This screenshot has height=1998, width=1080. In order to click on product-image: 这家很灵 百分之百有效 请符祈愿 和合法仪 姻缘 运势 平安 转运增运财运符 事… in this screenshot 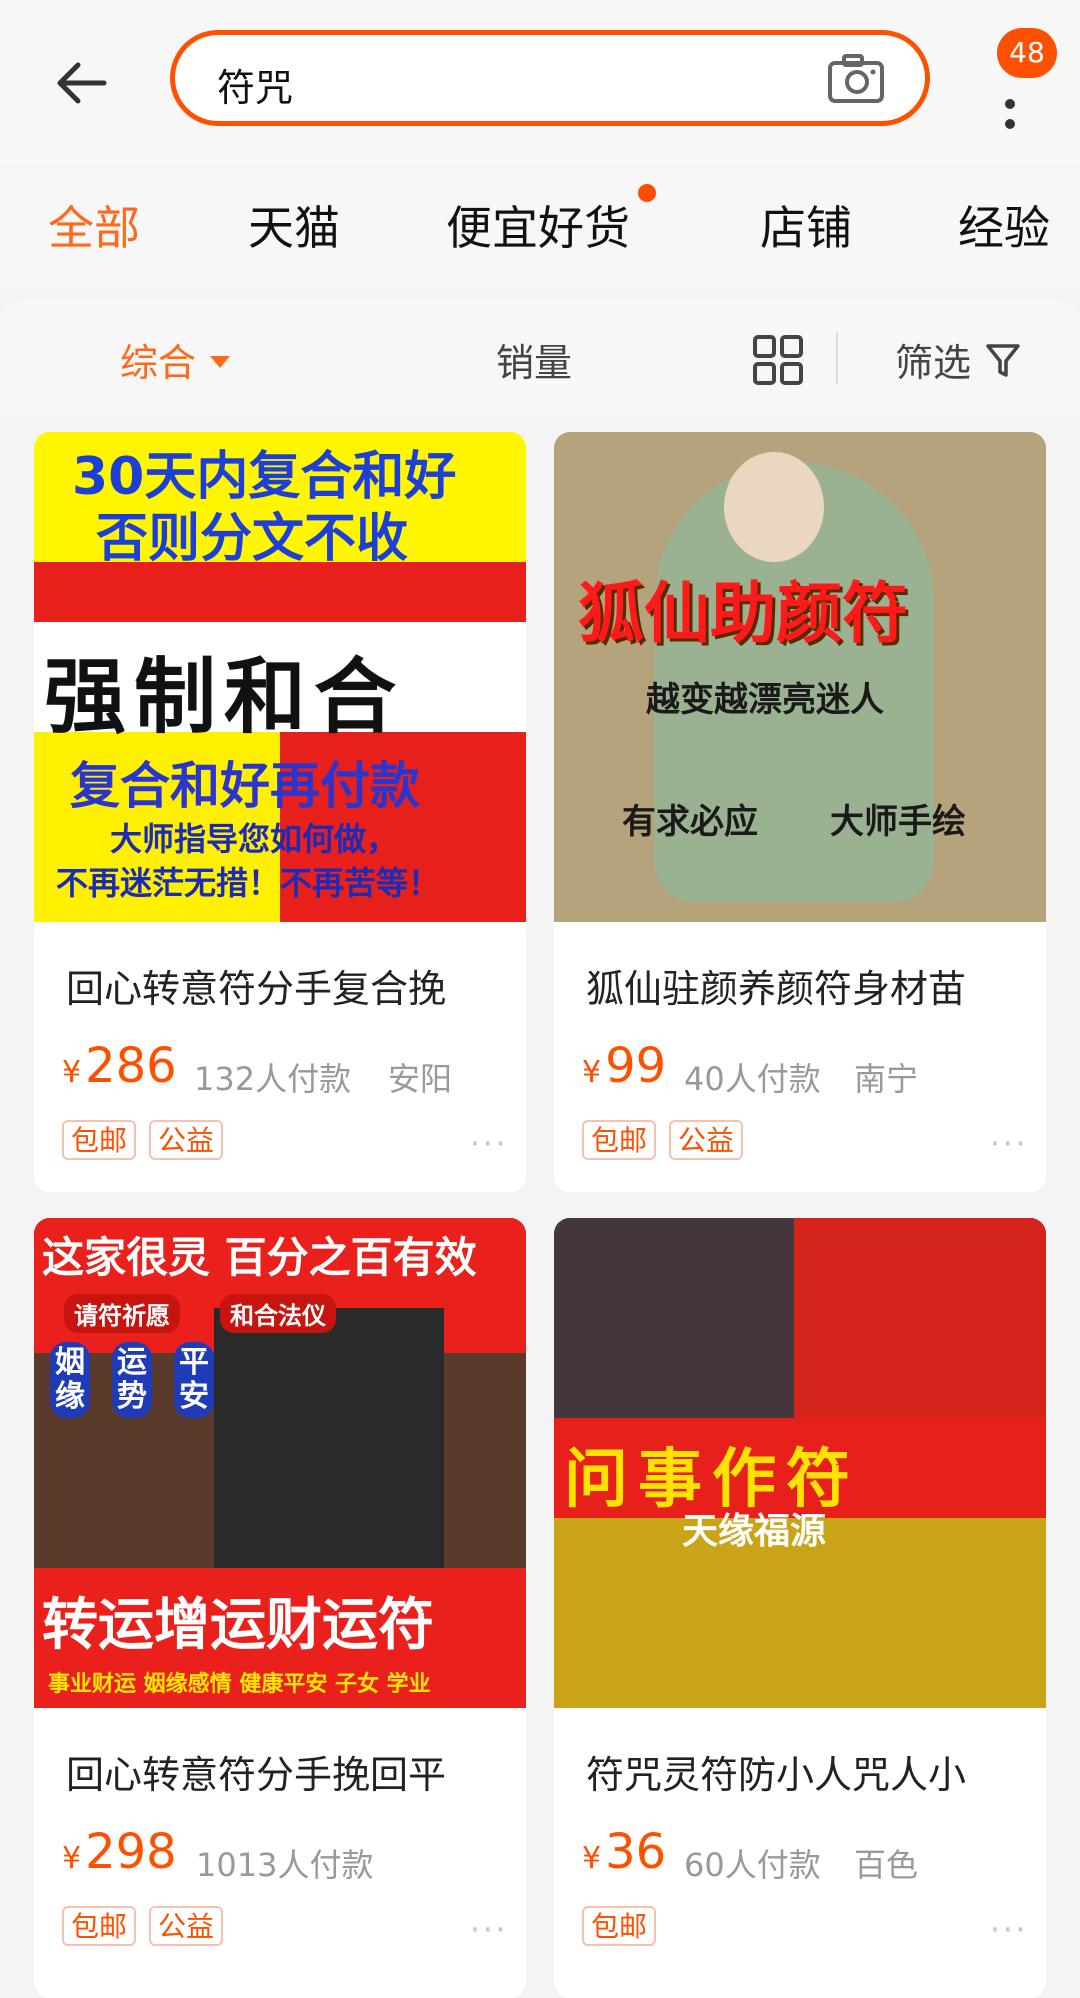, I will do `click(280, 1463)`.